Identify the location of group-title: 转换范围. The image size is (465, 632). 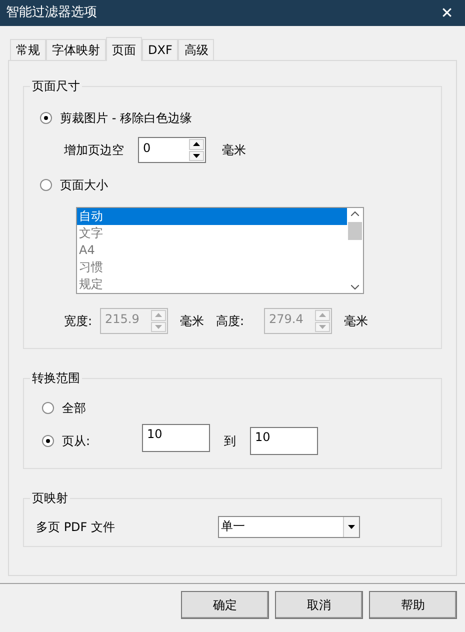
(56, 378).